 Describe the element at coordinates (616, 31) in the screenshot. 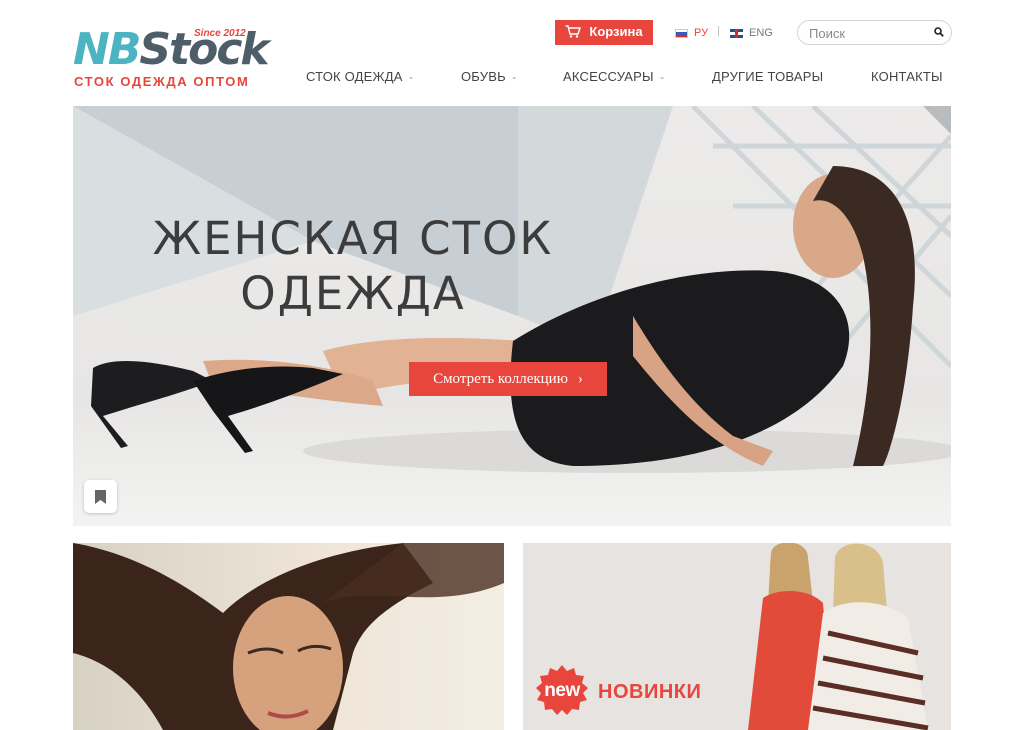

I see `cart-label: Корзина` at that location.